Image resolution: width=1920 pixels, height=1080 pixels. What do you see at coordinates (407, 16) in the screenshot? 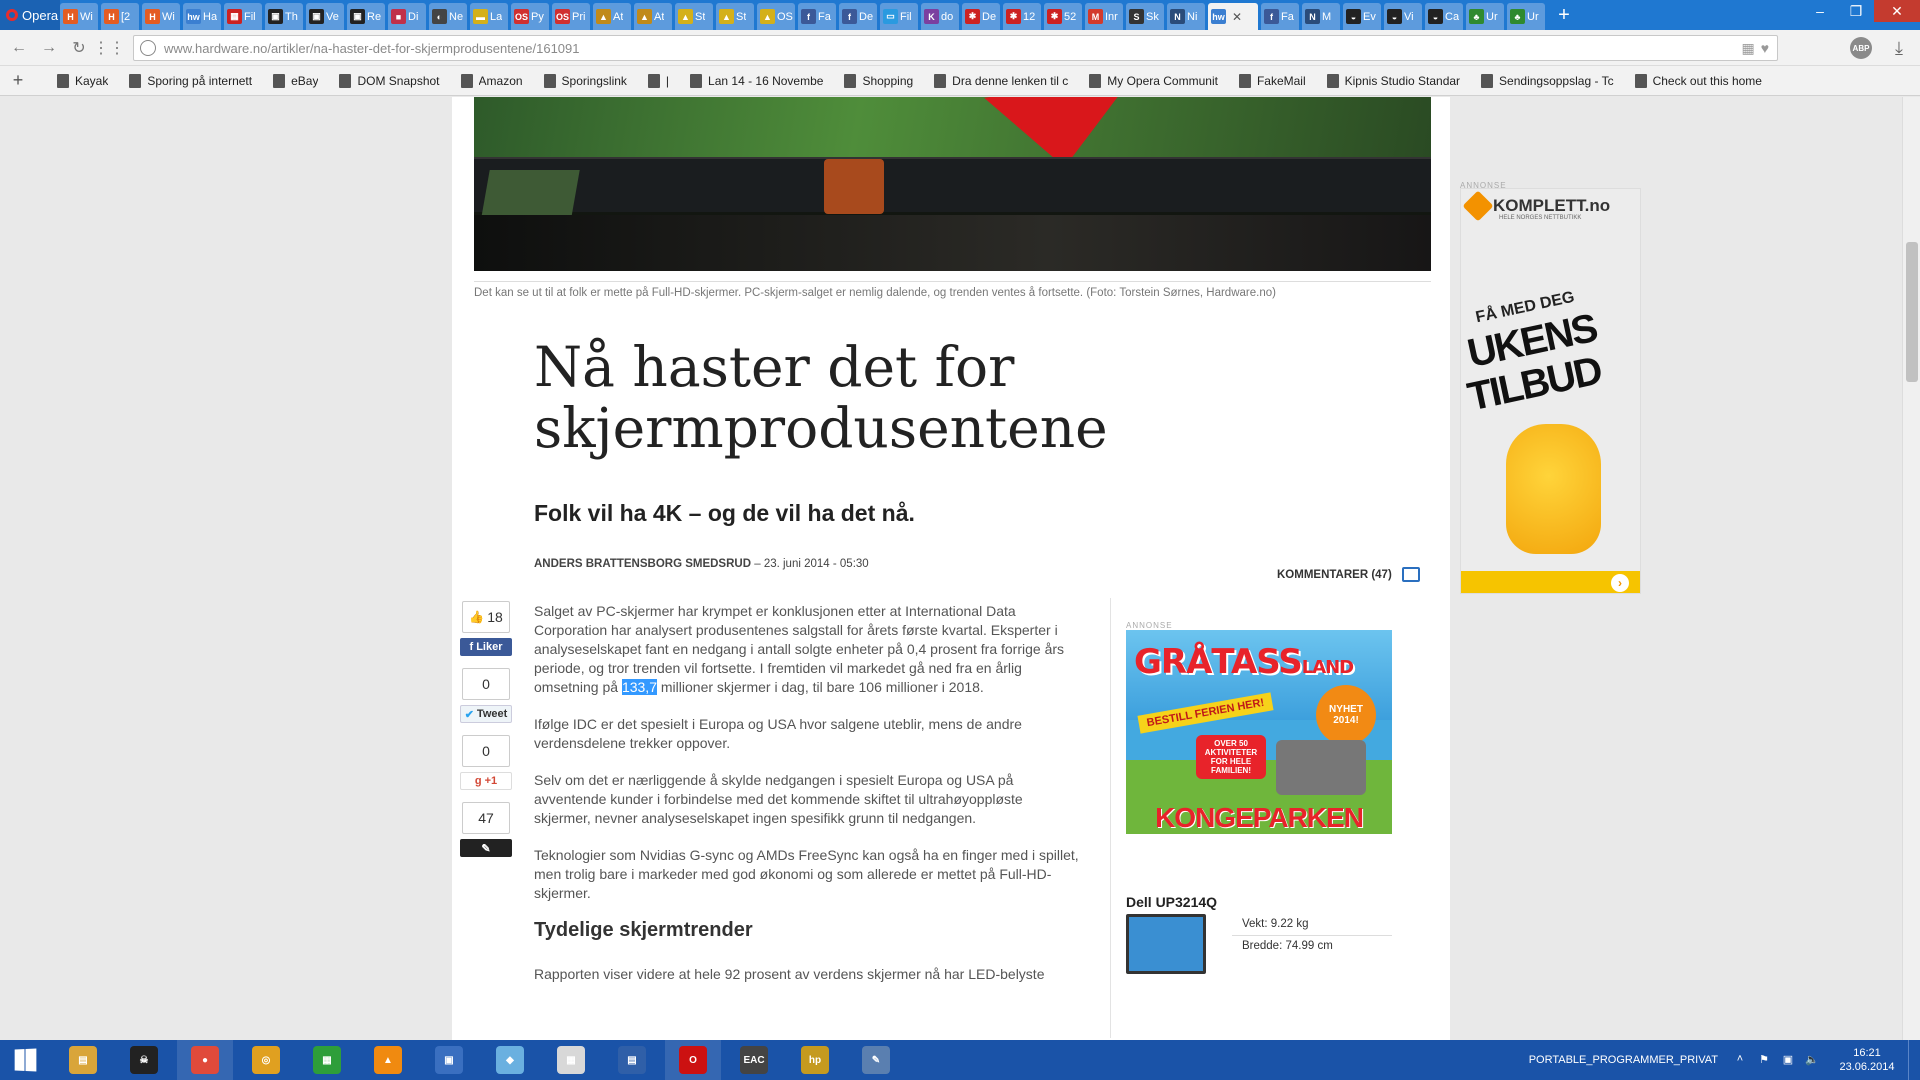
I see `tab: ■ Di` at bounding box center [407, 16].